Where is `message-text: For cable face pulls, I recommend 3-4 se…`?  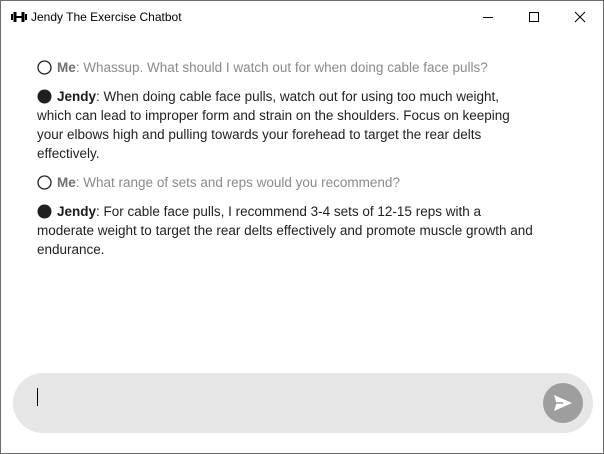 message-text: For cable face pulls, I recommend 3-4 se… is located at coordinates (285, 230).